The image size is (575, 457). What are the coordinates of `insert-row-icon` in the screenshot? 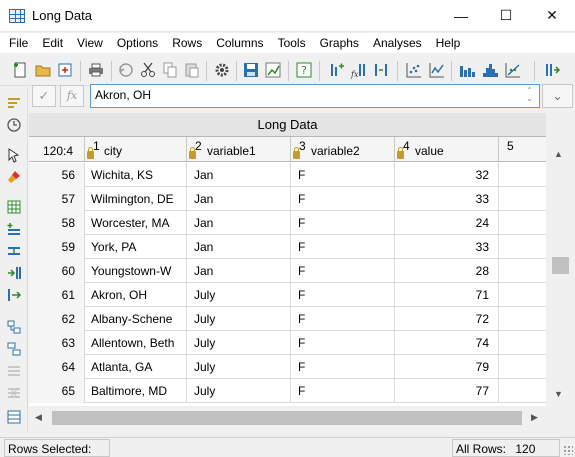 It's located at (336, 70).